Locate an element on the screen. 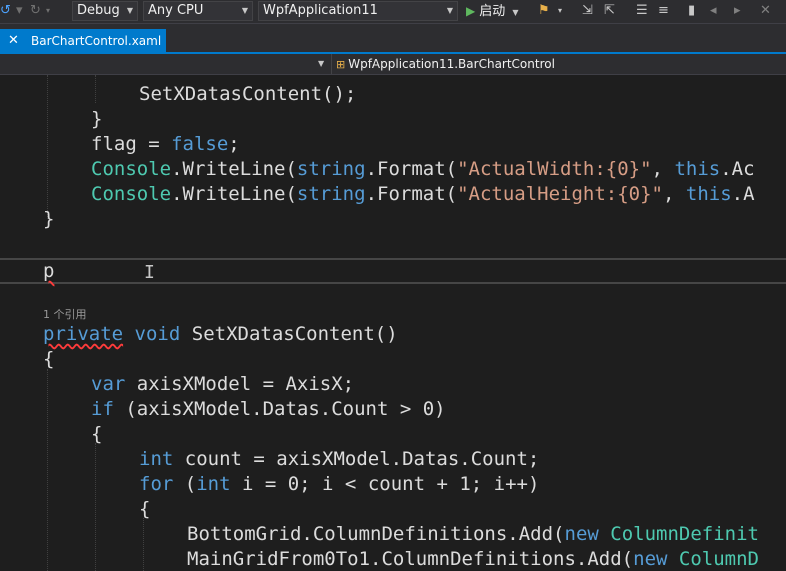  text-cursor-icon: I is located at coordinates (149, 272).